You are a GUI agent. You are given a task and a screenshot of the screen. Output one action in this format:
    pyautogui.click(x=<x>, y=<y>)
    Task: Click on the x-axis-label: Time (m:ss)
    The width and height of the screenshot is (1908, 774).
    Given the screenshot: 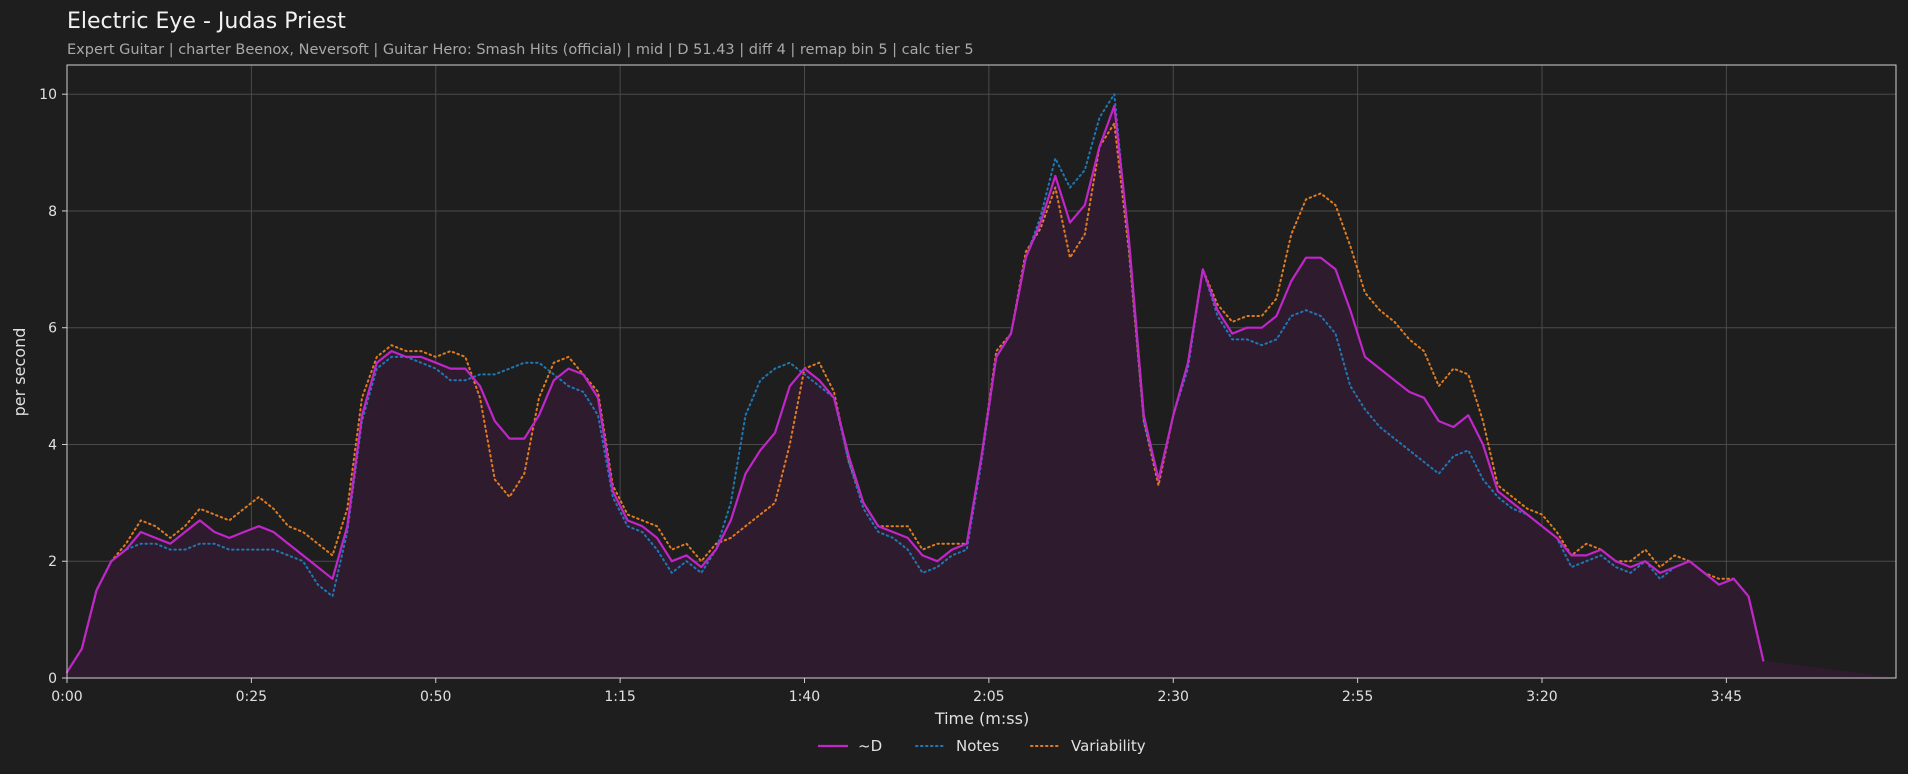 What is the action you would take?
    pyautogui.click(x=981, y=718)
    